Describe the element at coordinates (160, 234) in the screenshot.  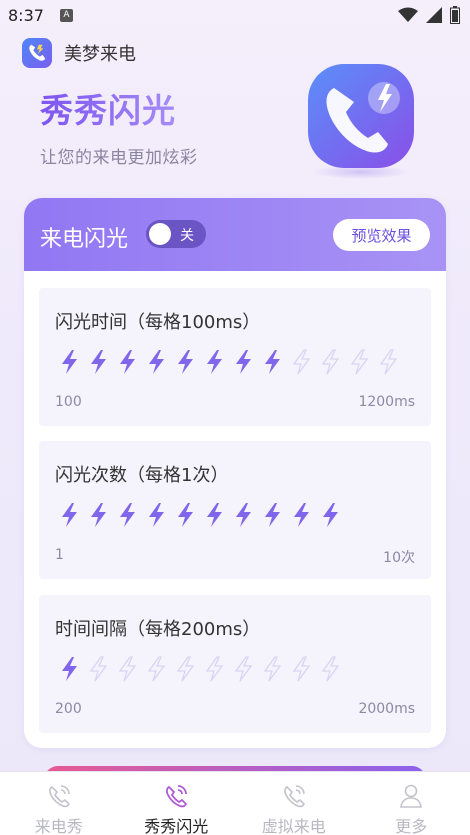
I see `toggle-knob` at that location.